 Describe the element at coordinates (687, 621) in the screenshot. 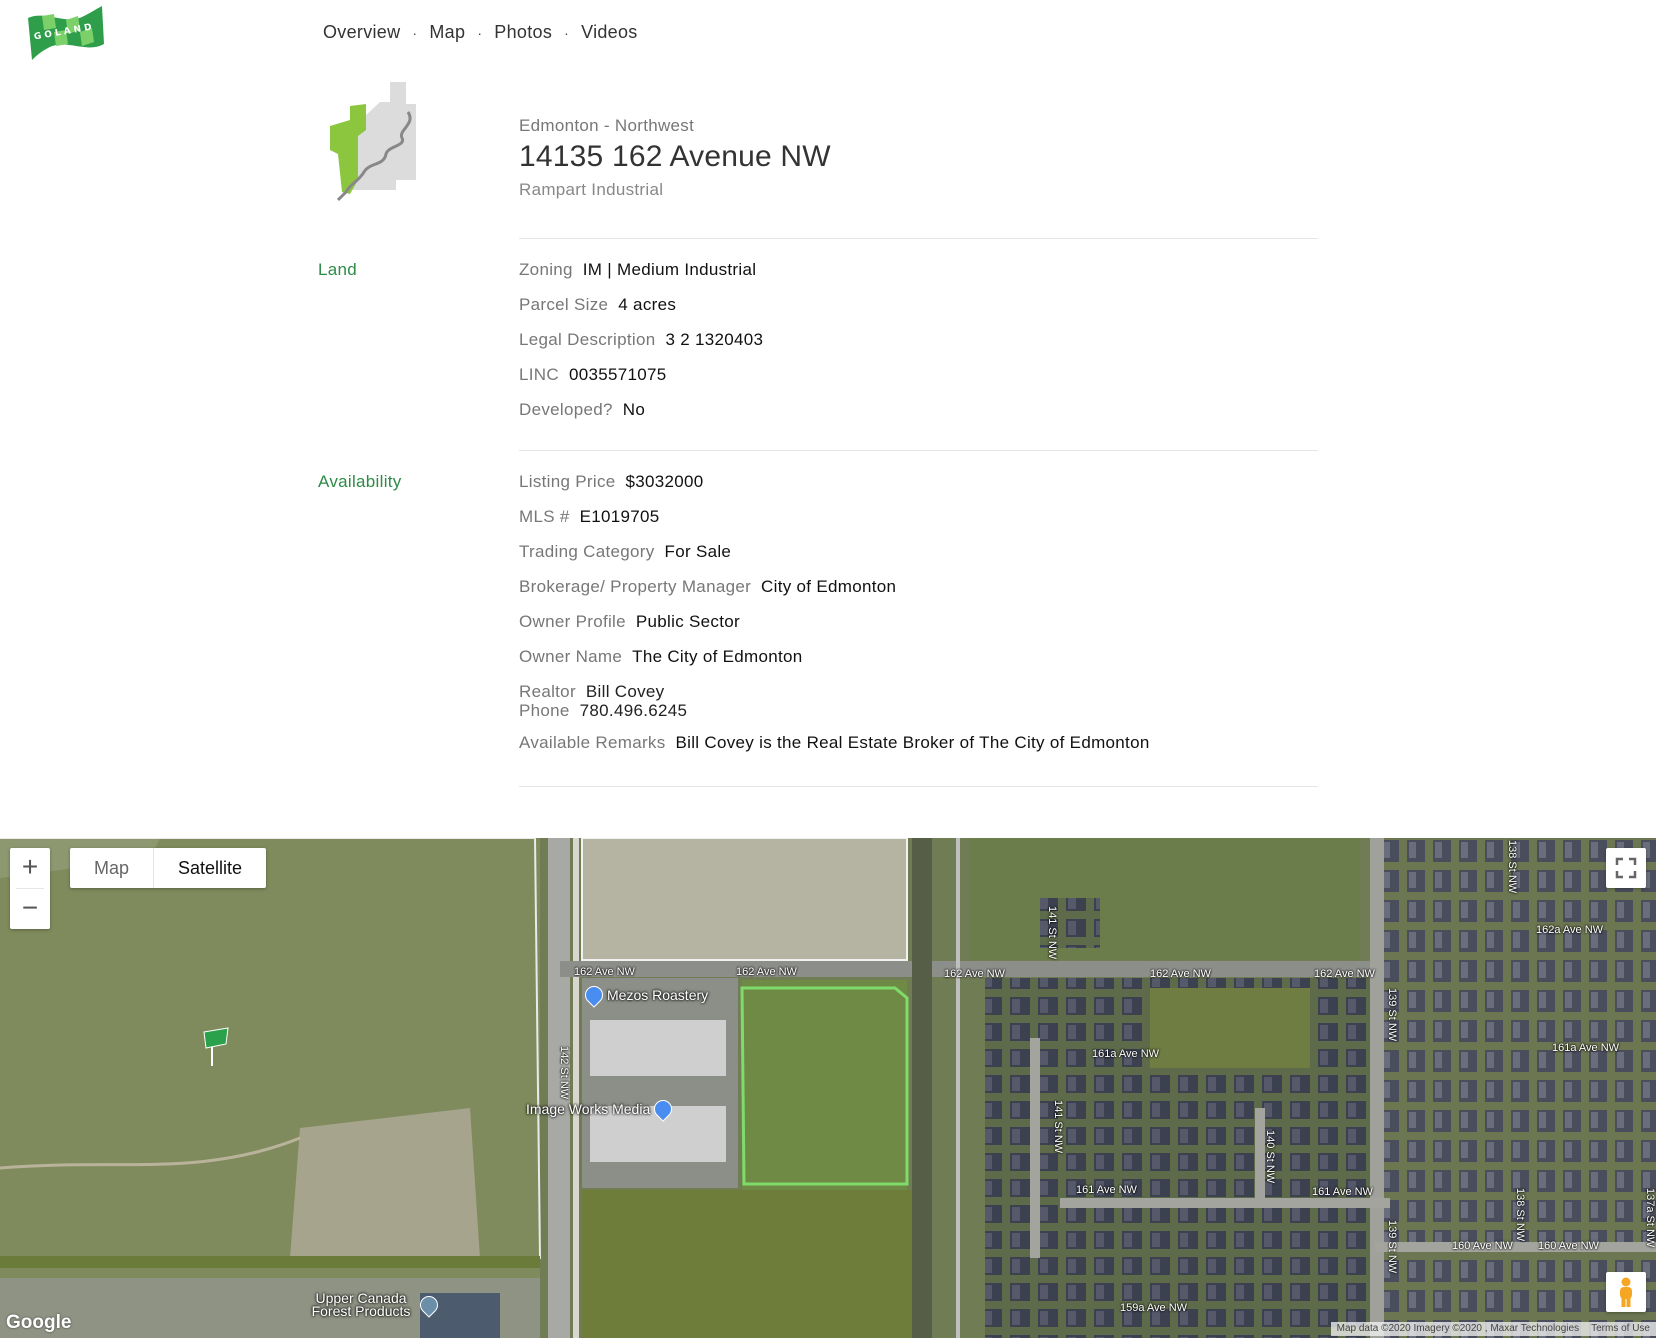

I see `field-value: Public Sector` at that location.